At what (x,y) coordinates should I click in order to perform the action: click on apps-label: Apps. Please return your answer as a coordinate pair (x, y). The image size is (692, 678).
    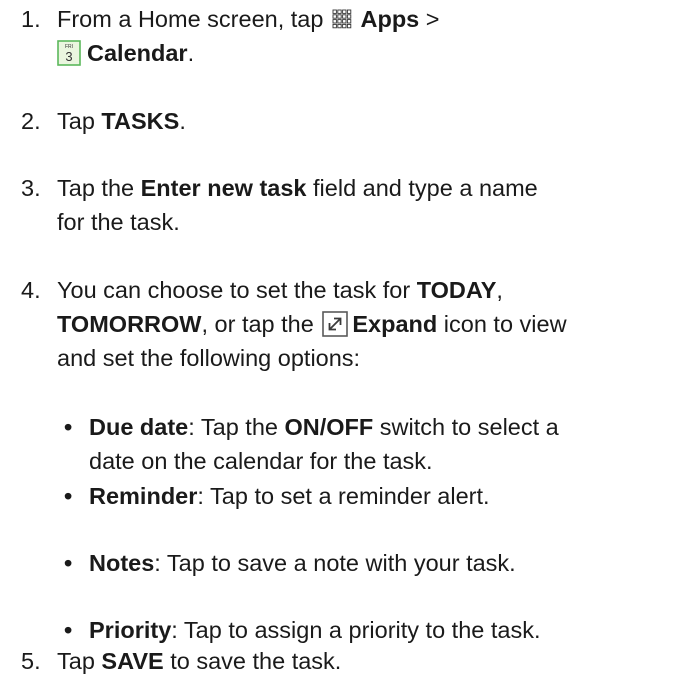
    Looking at the image, I should click on (390, 19).